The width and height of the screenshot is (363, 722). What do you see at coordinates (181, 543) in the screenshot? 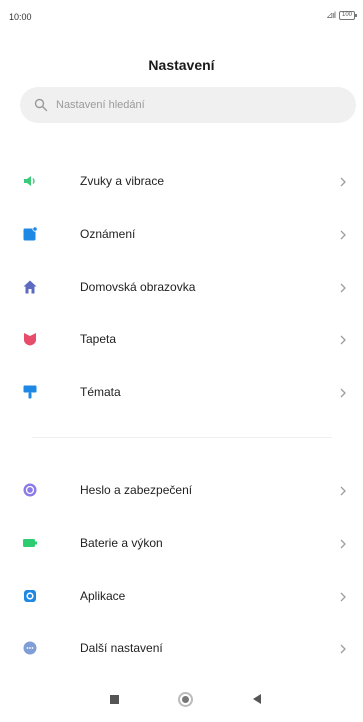
I see `settings-item: Baterie a výkon` at bounding box center [181, 543].